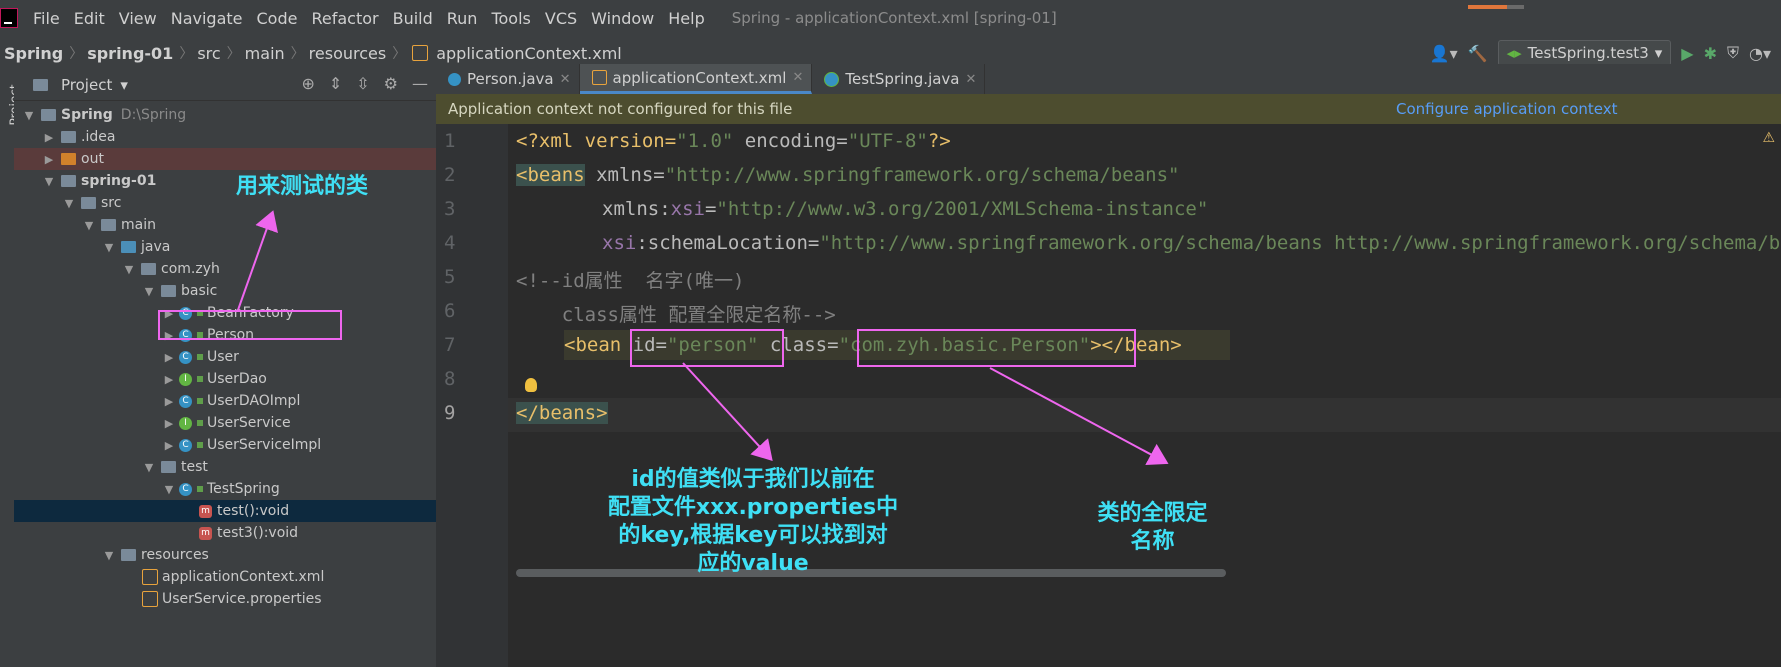 Image resolution: width=1781 pixels, height=667 pixels. Describe the element at coordinates (753, 507) in the screenshot. I see `annotation-line: 配置文件xxx.properties中` at that location.